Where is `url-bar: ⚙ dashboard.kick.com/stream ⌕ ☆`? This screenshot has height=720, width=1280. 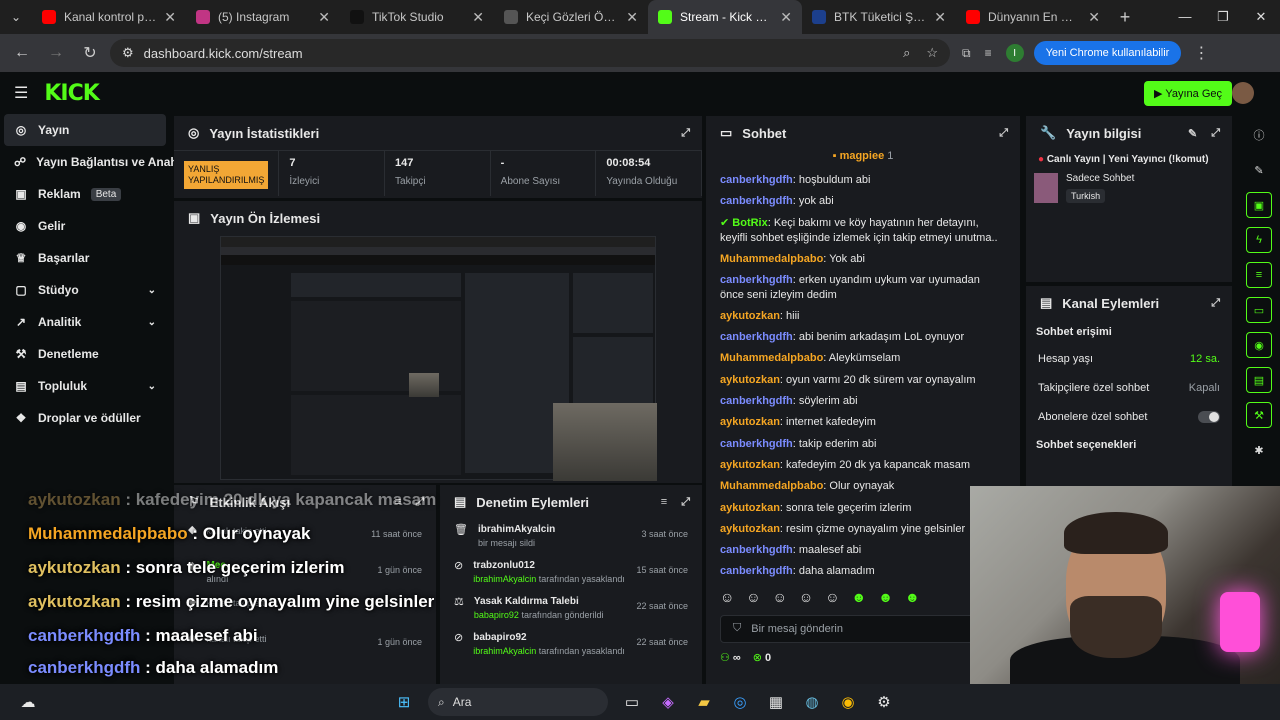 url-bar: ⚙ dashboard.kick.com/stream ⌕ ☆ is located at coordinates (530, 53).